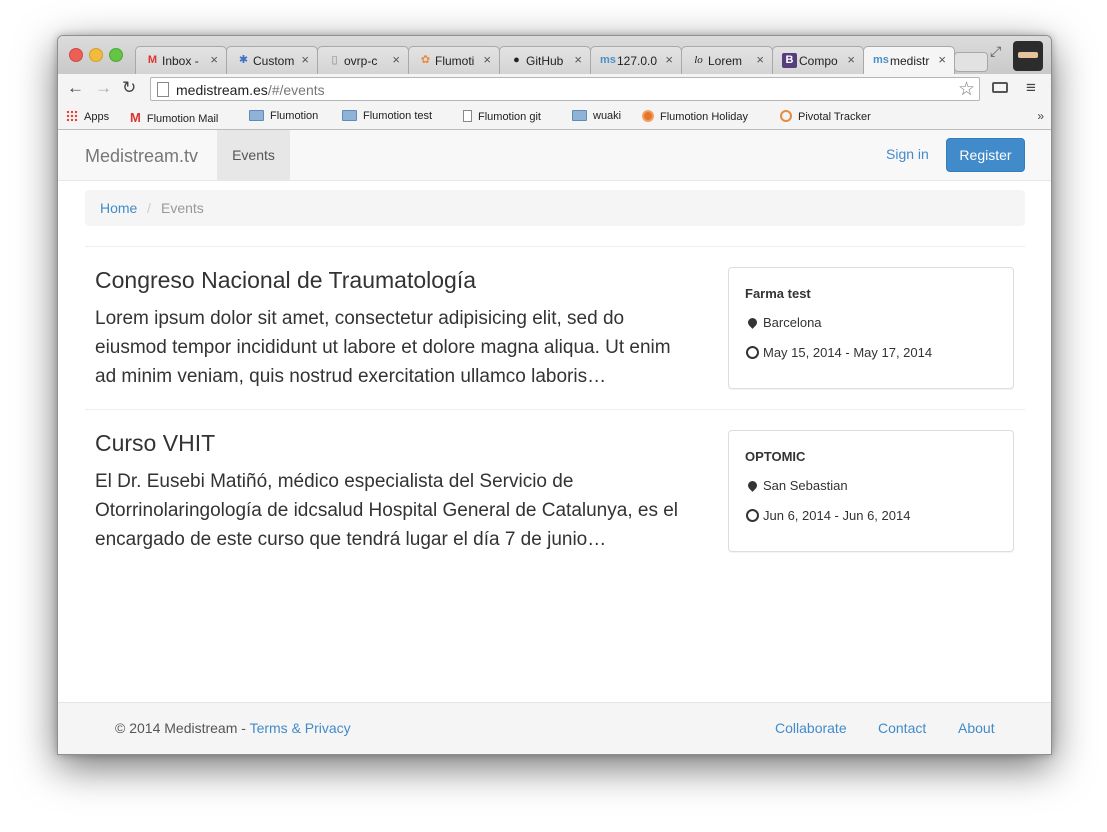 The image size is (1107, 832). I want to click on forward-arrow-icon: →, so click(103, 88).